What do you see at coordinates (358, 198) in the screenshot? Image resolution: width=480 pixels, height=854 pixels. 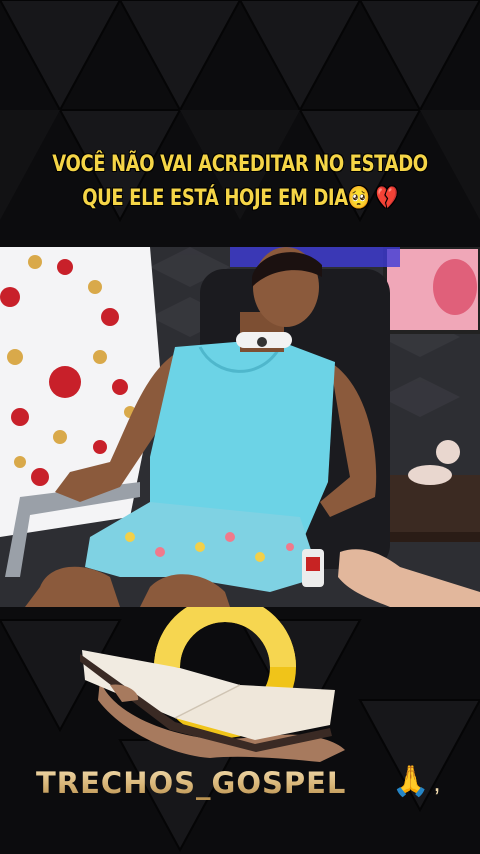 I see `pleading-face-icon: 🥺` at bounding box center [358, 198].